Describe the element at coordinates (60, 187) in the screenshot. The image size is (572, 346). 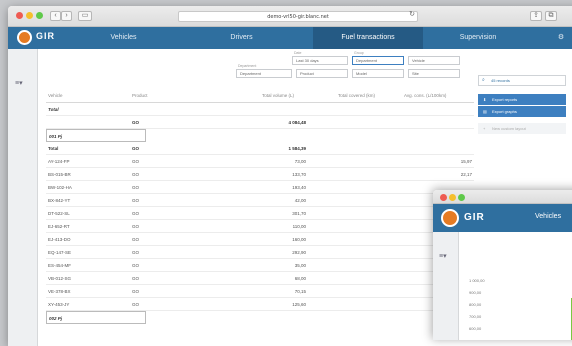
I see `cell-vehicle: BW-102-HA` at that location.